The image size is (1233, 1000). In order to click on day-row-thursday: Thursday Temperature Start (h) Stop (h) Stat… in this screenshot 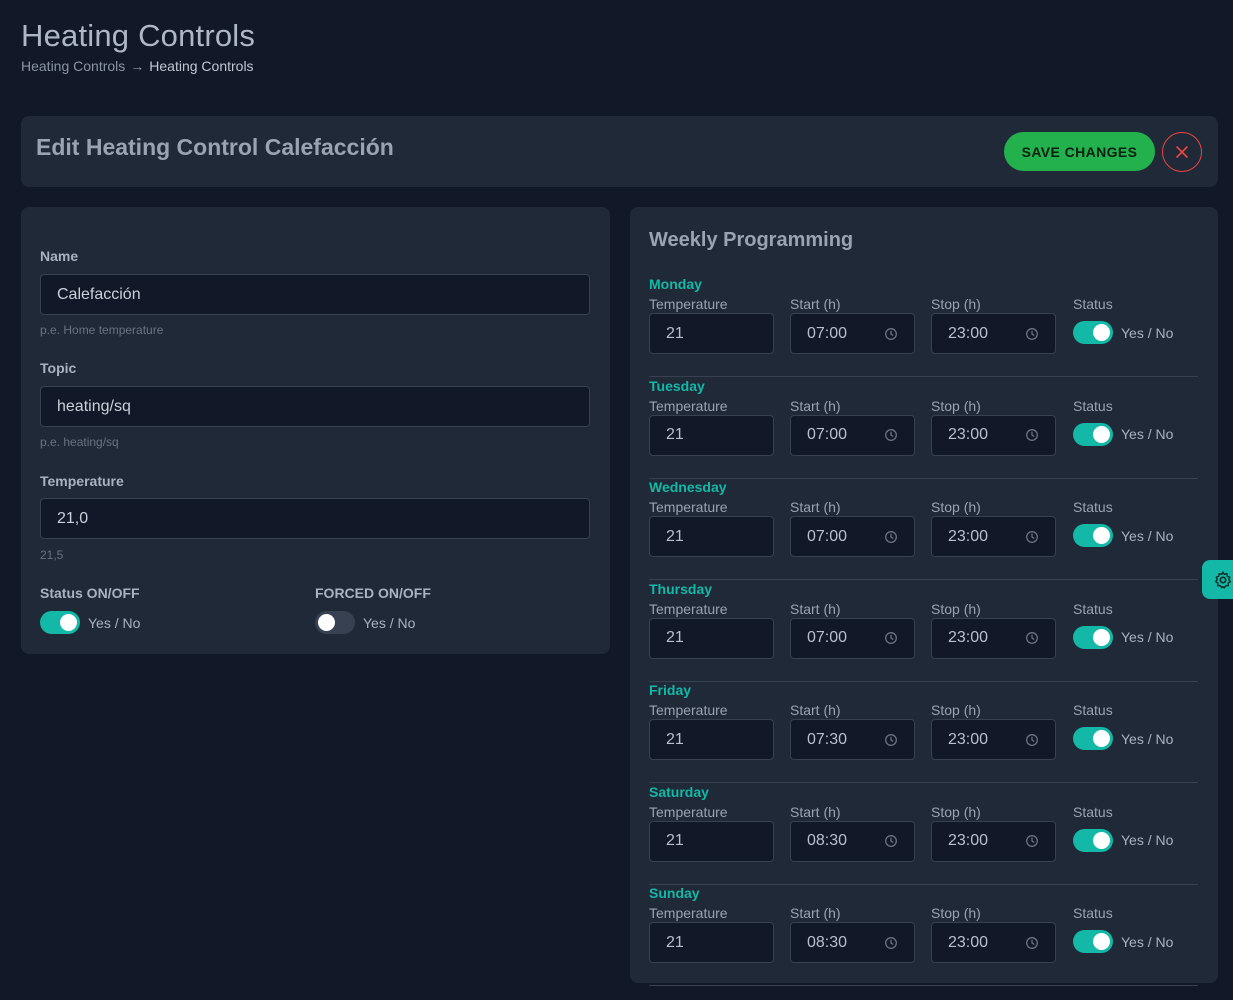, I will do `click(923, 631)`.